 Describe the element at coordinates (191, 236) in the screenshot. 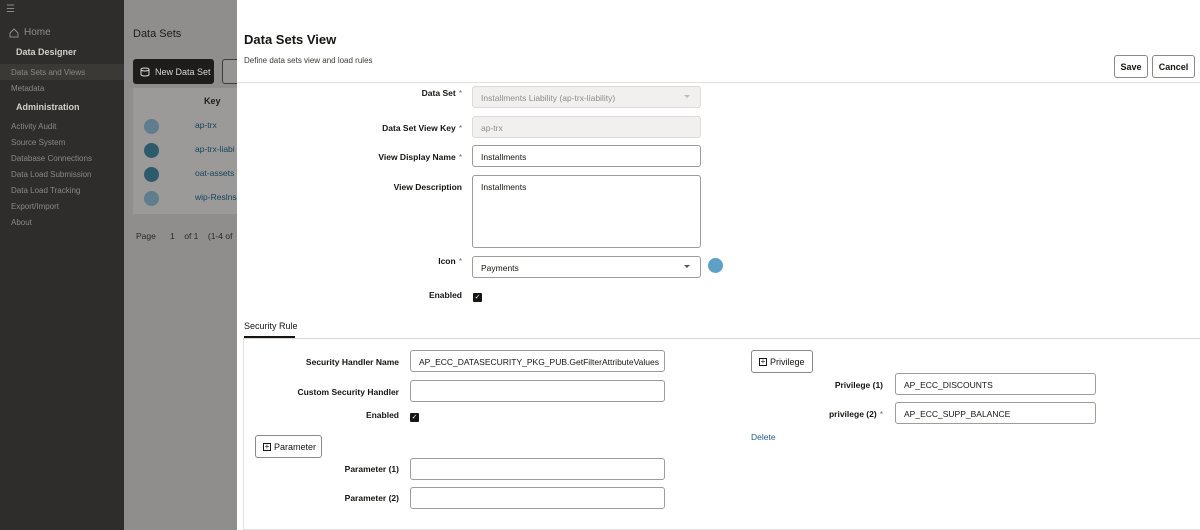

I see `pager-of: of 1` at that location.